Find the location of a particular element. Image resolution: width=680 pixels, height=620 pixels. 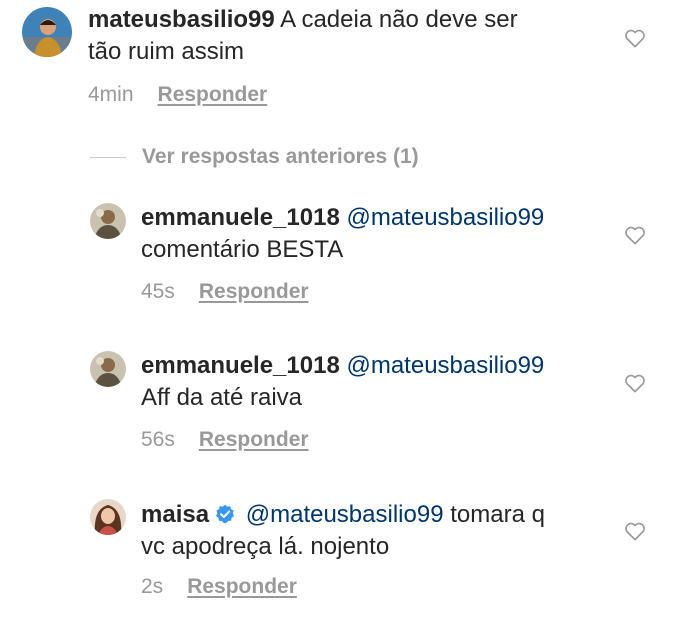

comment-text: Aff da até raiva is located at coordinates (221, 397).